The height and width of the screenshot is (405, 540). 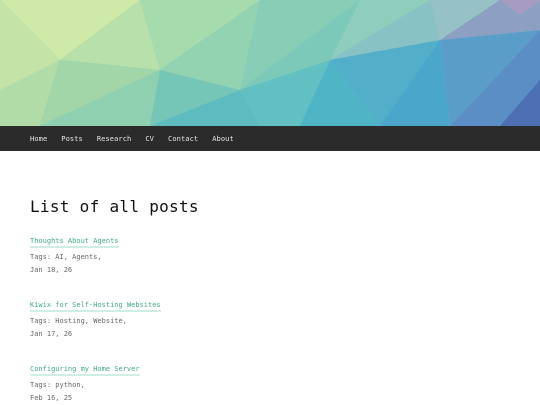 What do you see at coordinates (149, 139) in the screenshot?
I see `nav-cv-link: CV` at bounding box center [149, 139].